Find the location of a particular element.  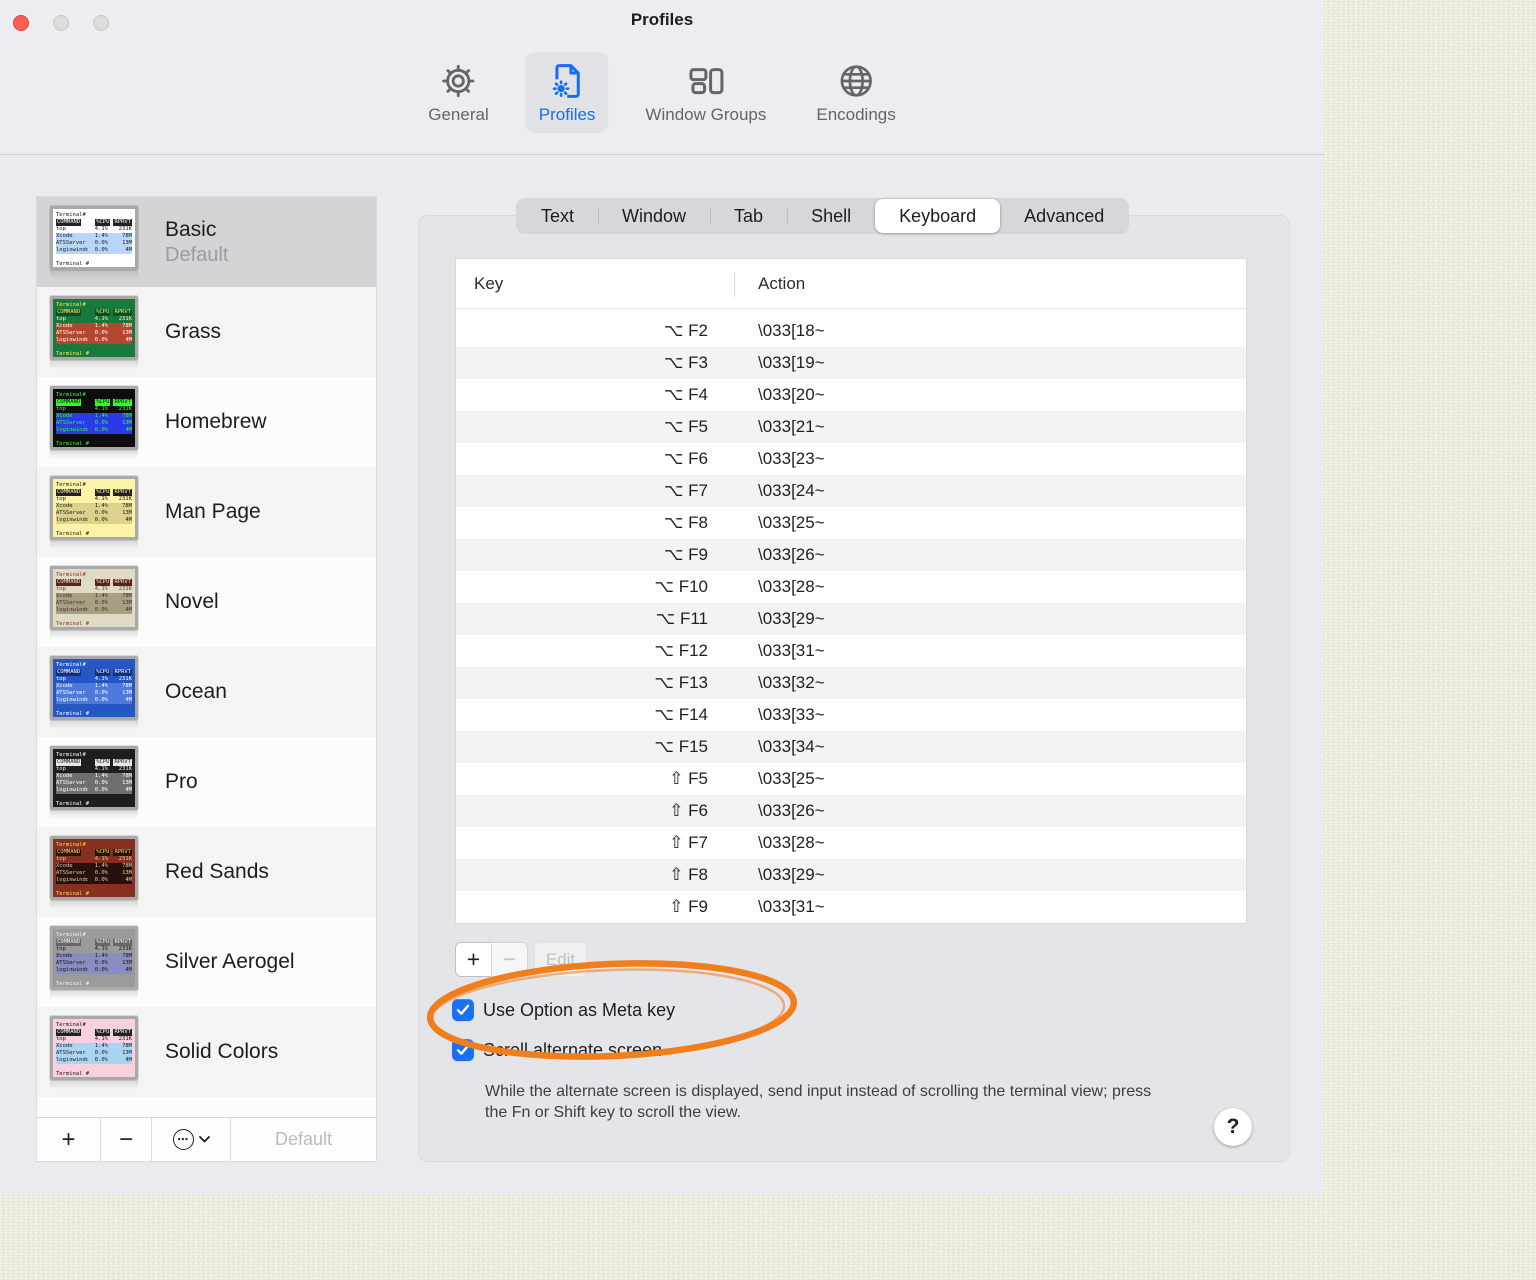

set-default-button: Default is located at coordinates (303, 1139).